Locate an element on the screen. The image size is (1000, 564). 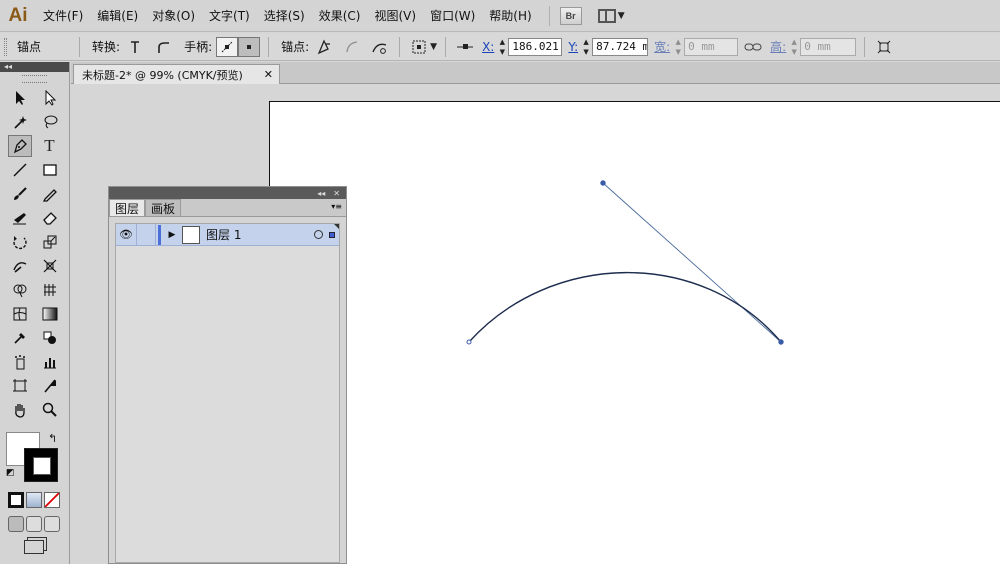
tab-layers: 图层 is located at coordinates (127, 207).